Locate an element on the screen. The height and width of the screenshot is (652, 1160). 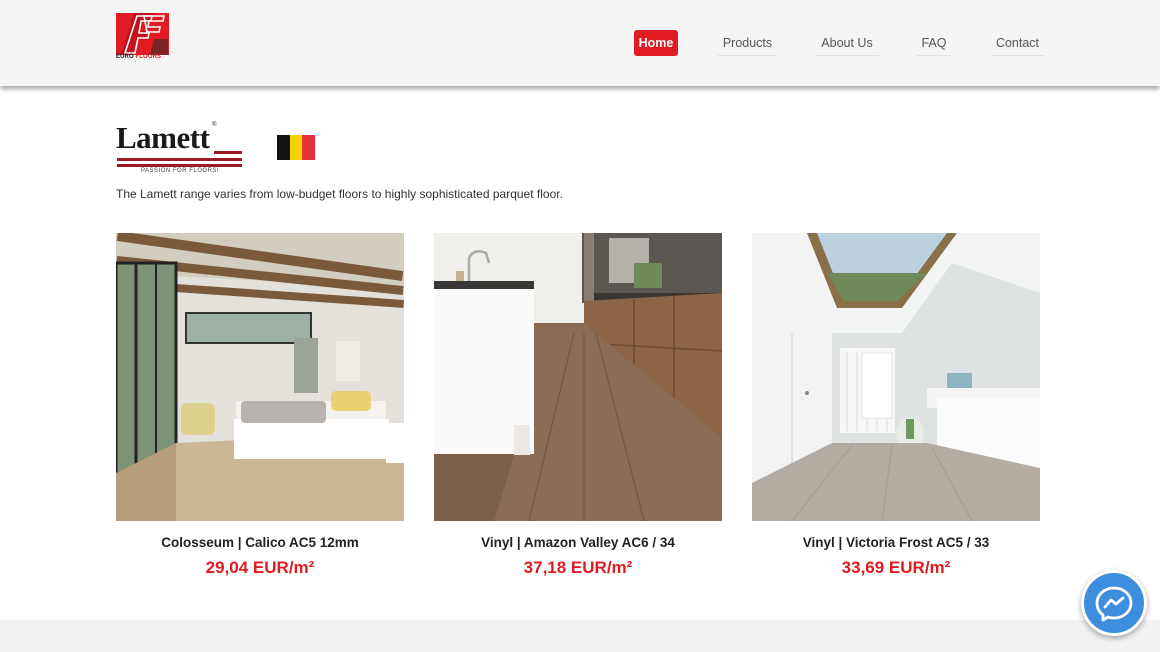
lamett-brand-logo: Lamett ® PASSION FOR FLOORS! is located at coordinates (181, 149).